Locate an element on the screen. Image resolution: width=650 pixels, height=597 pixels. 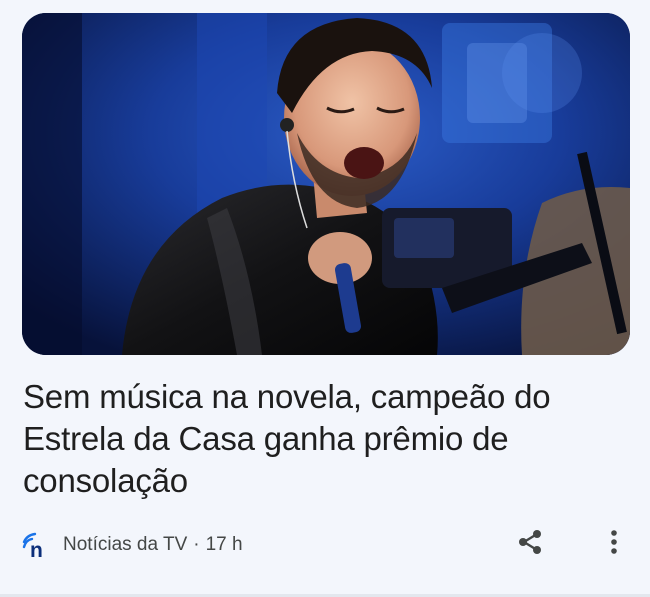
more-vert-icon is located at coordinates (614, 544).